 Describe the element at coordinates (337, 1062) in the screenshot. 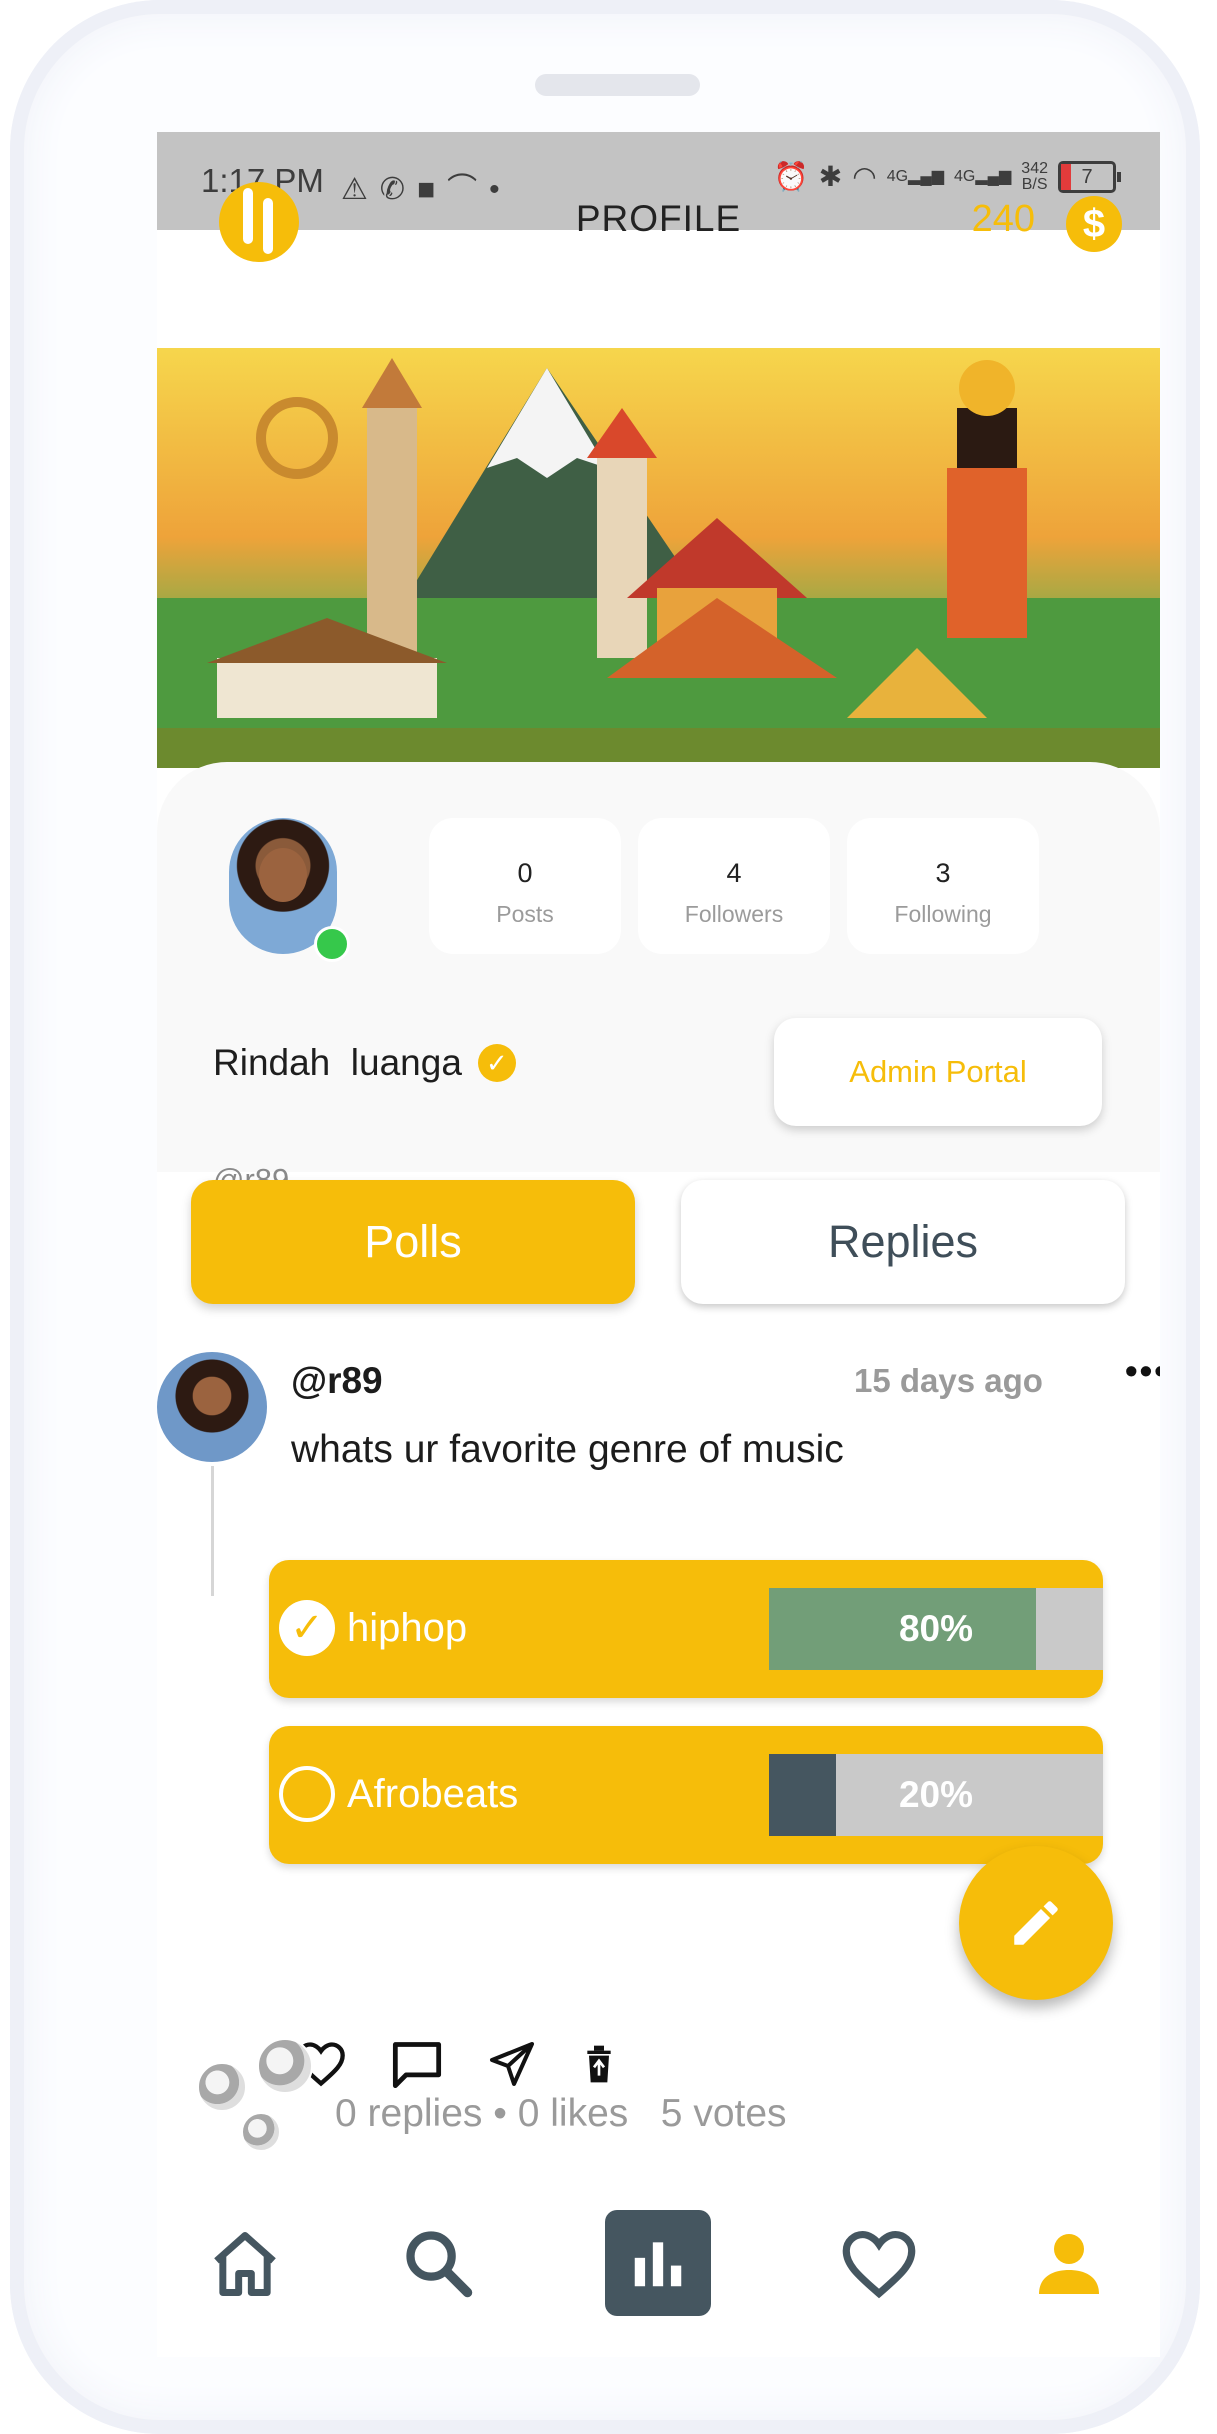

I see `profile-name: Rindah luanga` at that location.